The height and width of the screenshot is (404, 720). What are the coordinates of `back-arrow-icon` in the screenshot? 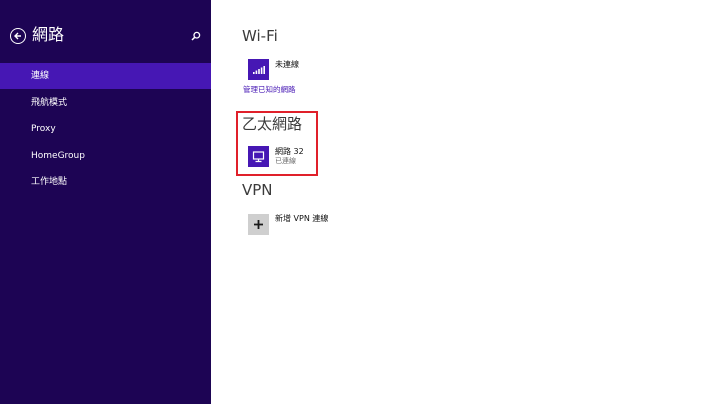 It's located at (18, 36).